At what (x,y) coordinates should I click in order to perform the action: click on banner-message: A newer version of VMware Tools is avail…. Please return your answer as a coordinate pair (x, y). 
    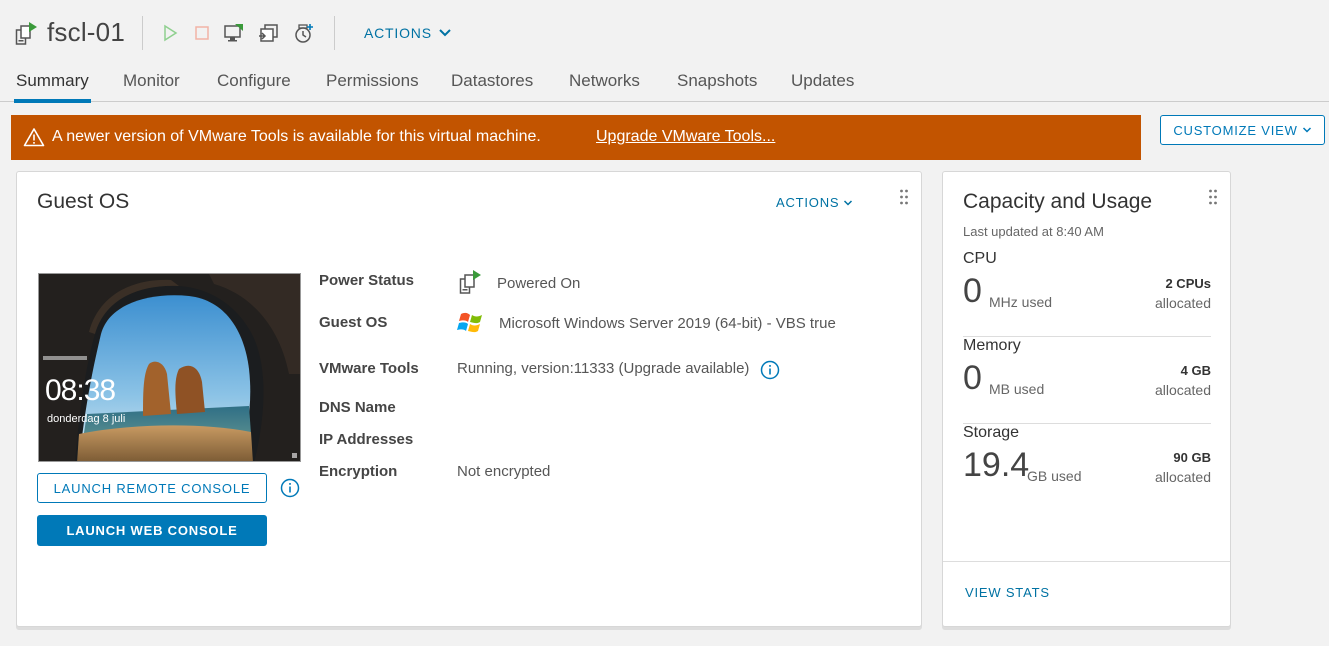
    Looking at the image, I should click on (296, 136).